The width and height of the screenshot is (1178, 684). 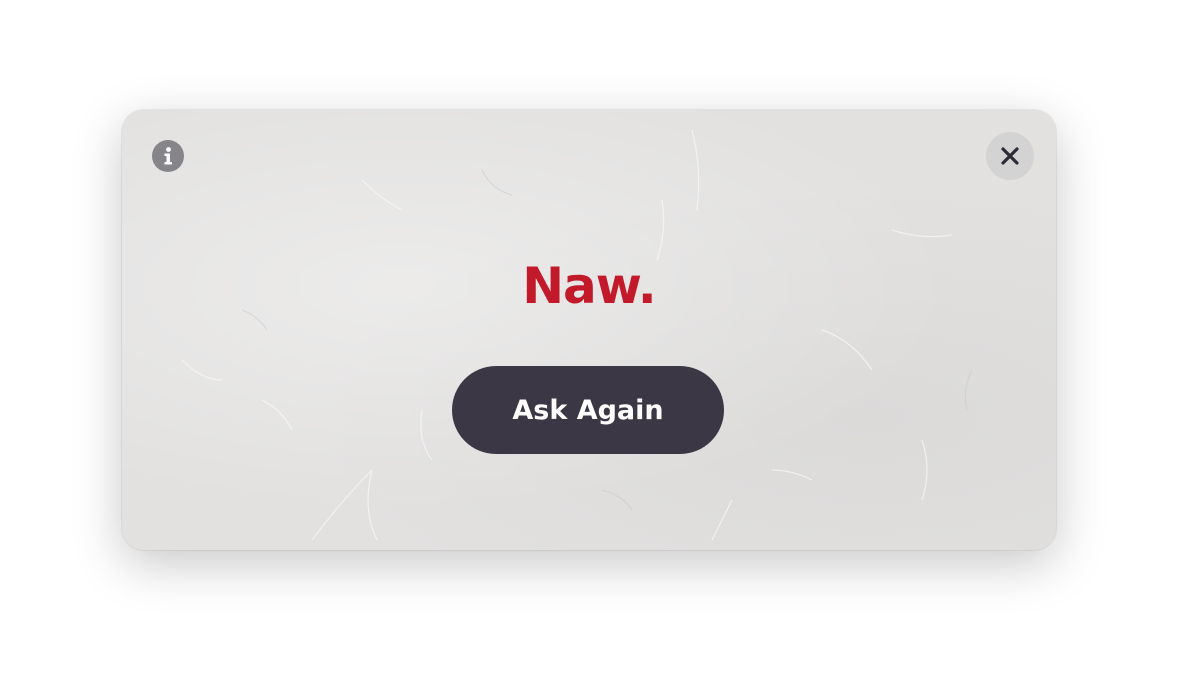 What do you see at coordinates (588, 410) in the screenshot?
I see `ask-again-button: Ask Again` at bounding box center [588, 410].